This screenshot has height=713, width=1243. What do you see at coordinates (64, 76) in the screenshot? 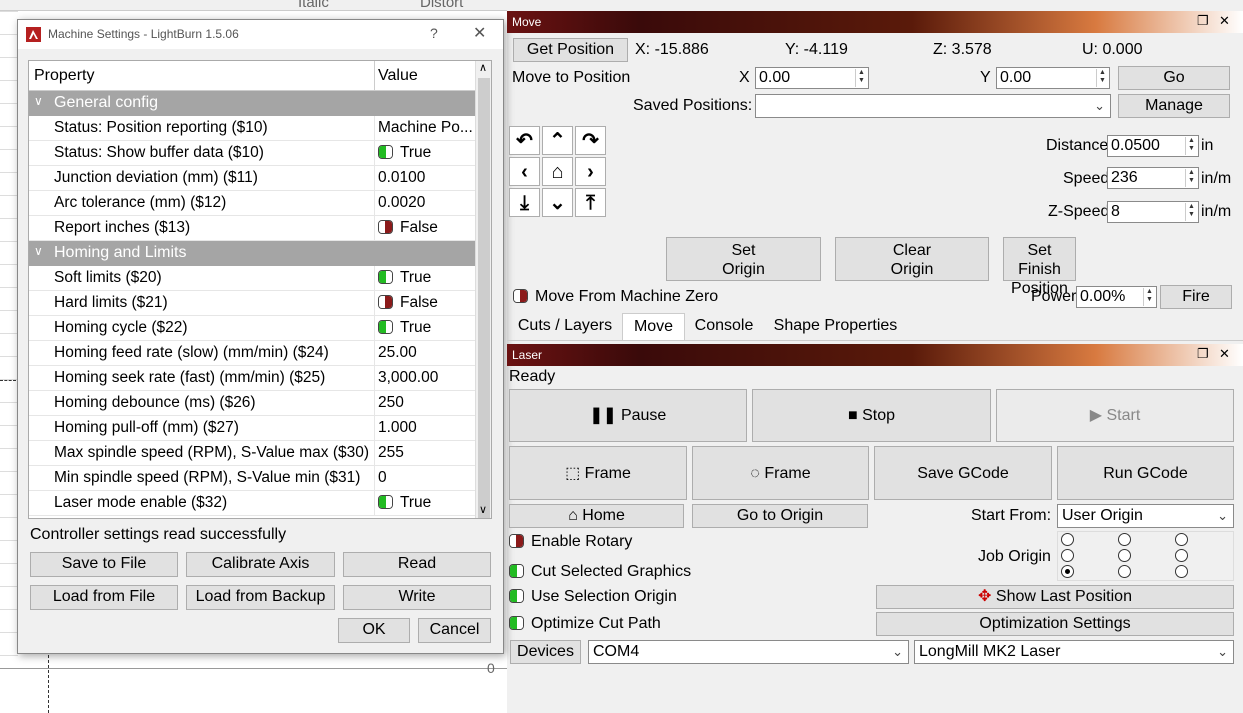
I see `column-header-property: Property` at bounding box center [64, 76].